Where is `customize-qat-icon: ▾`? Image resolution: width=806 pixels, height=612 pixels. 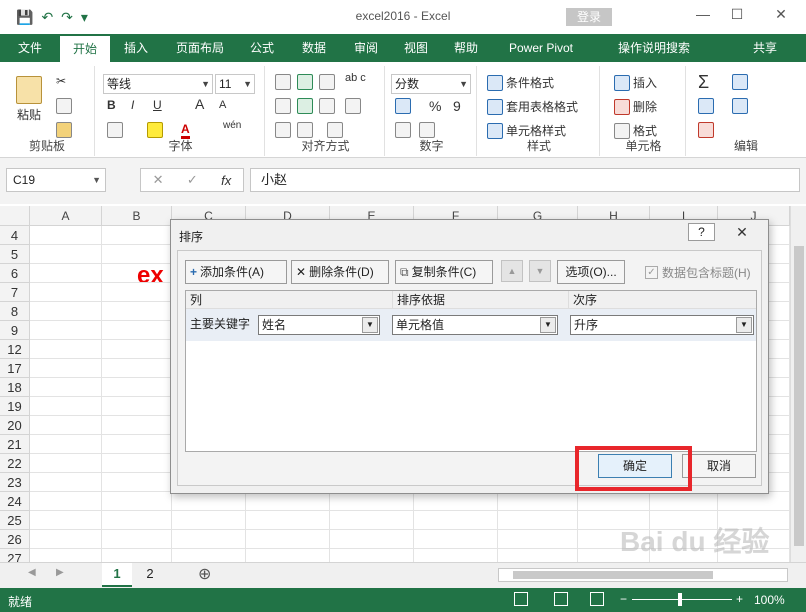 customize-qat-icon: ▾ is located at coordinates (84, 17).